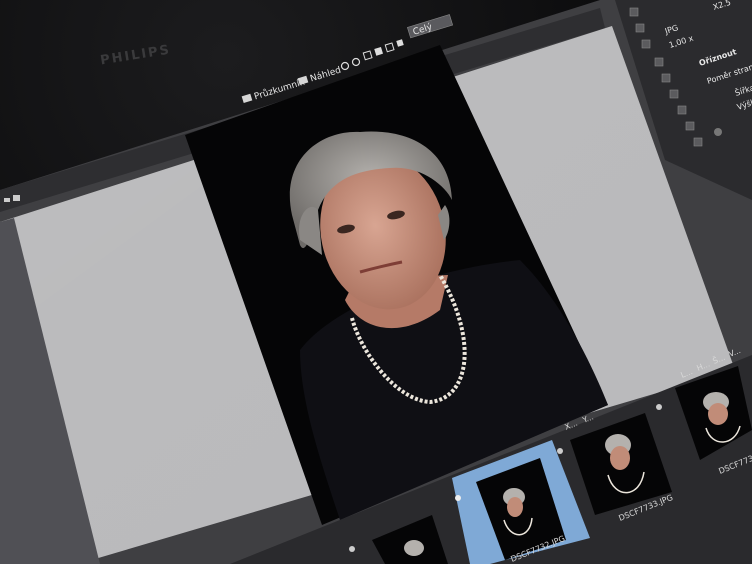 The height and width of the screenshot is (564, 752). Describe the element at coordinates (659, 62) in the screenshot. I see `brush-icon` at that location.